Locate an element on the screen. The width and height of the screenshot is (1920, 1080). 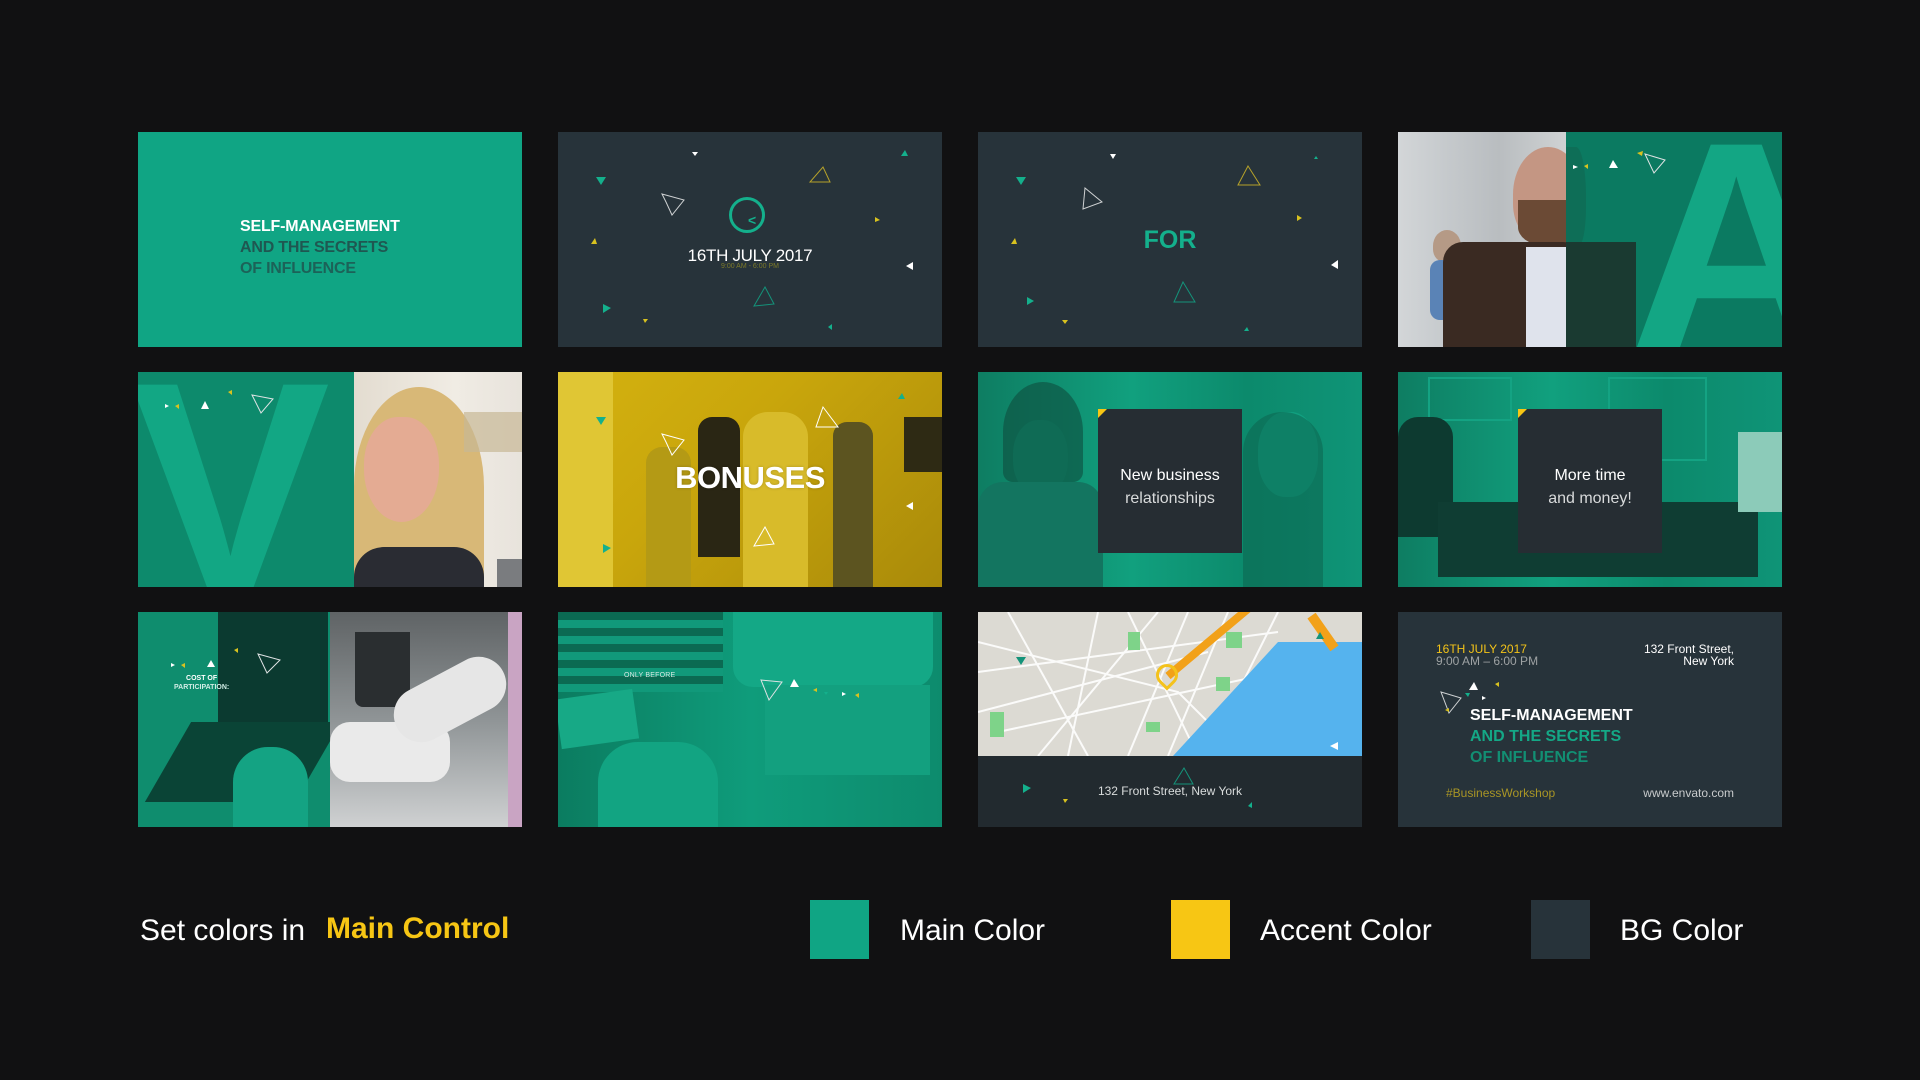
legend-prefix-text: Set colors in is located at coordinates (223, 930).